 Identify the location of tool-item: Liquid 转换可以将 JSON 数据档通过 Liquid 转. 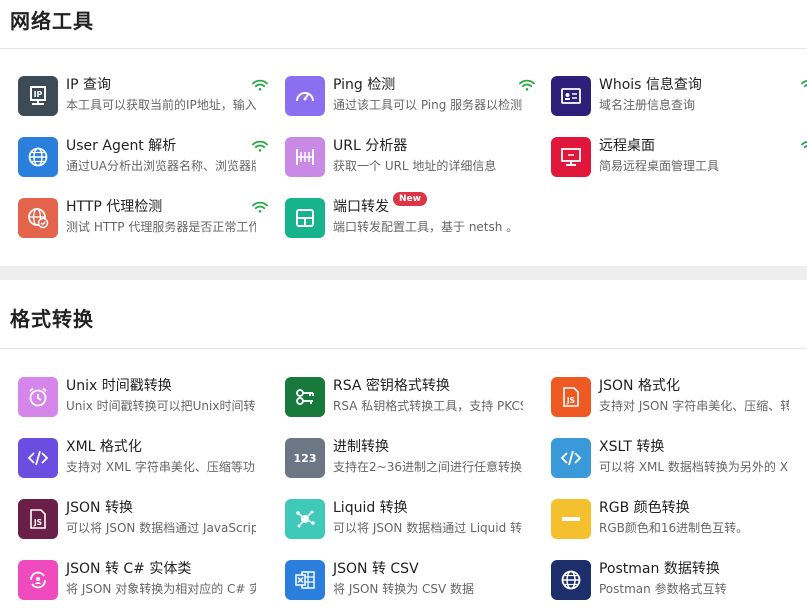
(410, 521).